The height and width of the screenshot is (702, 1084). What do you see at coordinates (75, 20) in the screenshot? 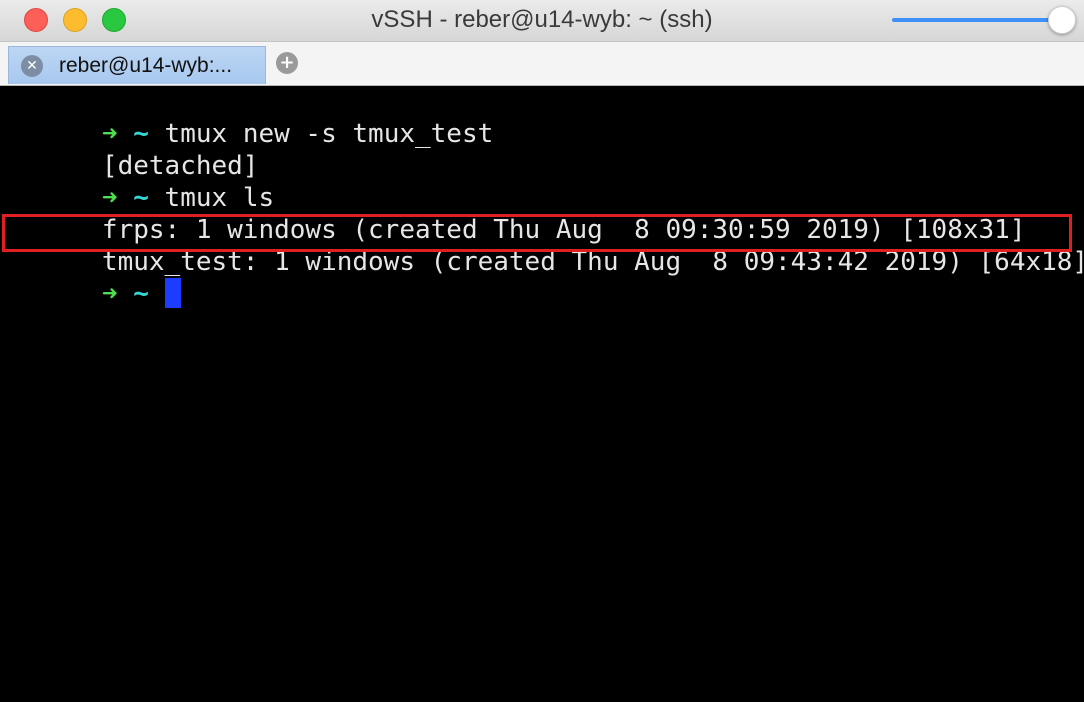
I see `minimize-window-button` at bounding box center [75, 20].